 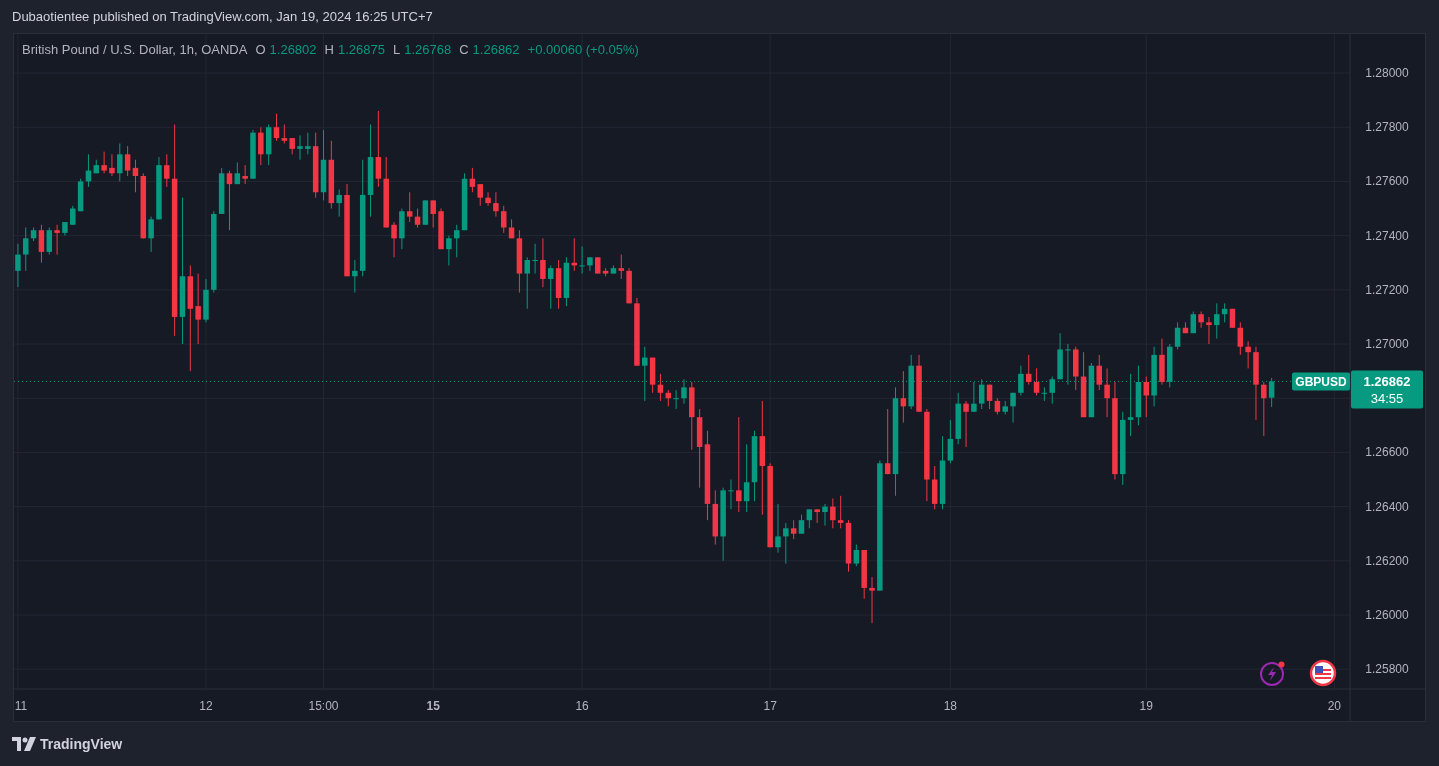 What do you see at coordinates (1323, 673) in the screenshot?
I see `flag-icon` at bounding box center [1323, 673].